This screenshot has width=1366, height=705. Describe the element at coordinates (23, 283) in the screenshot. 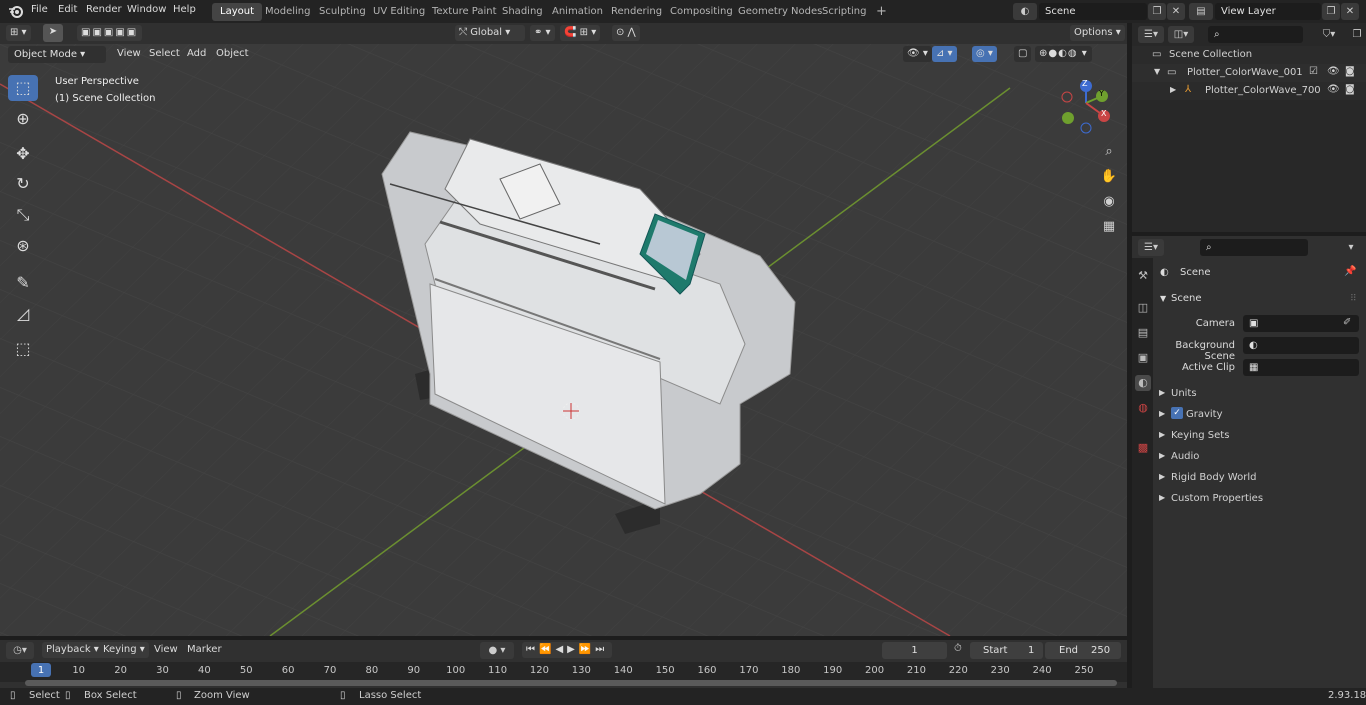

I see `annotate-tool-icon: ✎` at that location.